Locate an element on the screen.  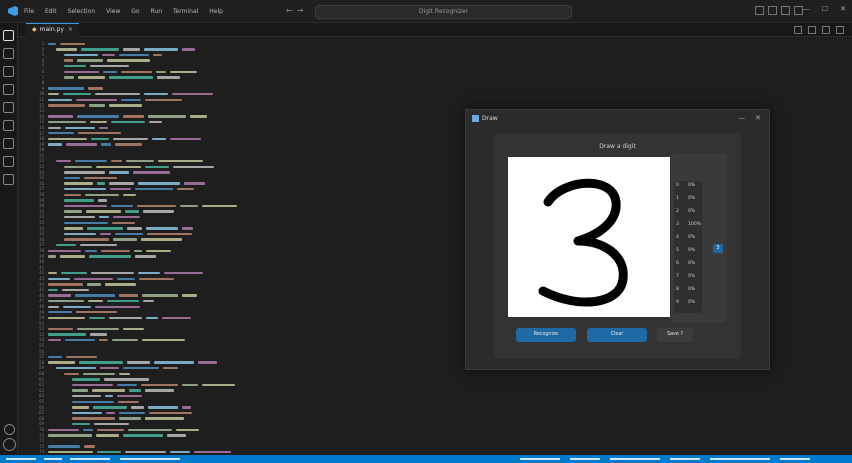
probability-row: 5 0% is located at coordinates (688, 251).